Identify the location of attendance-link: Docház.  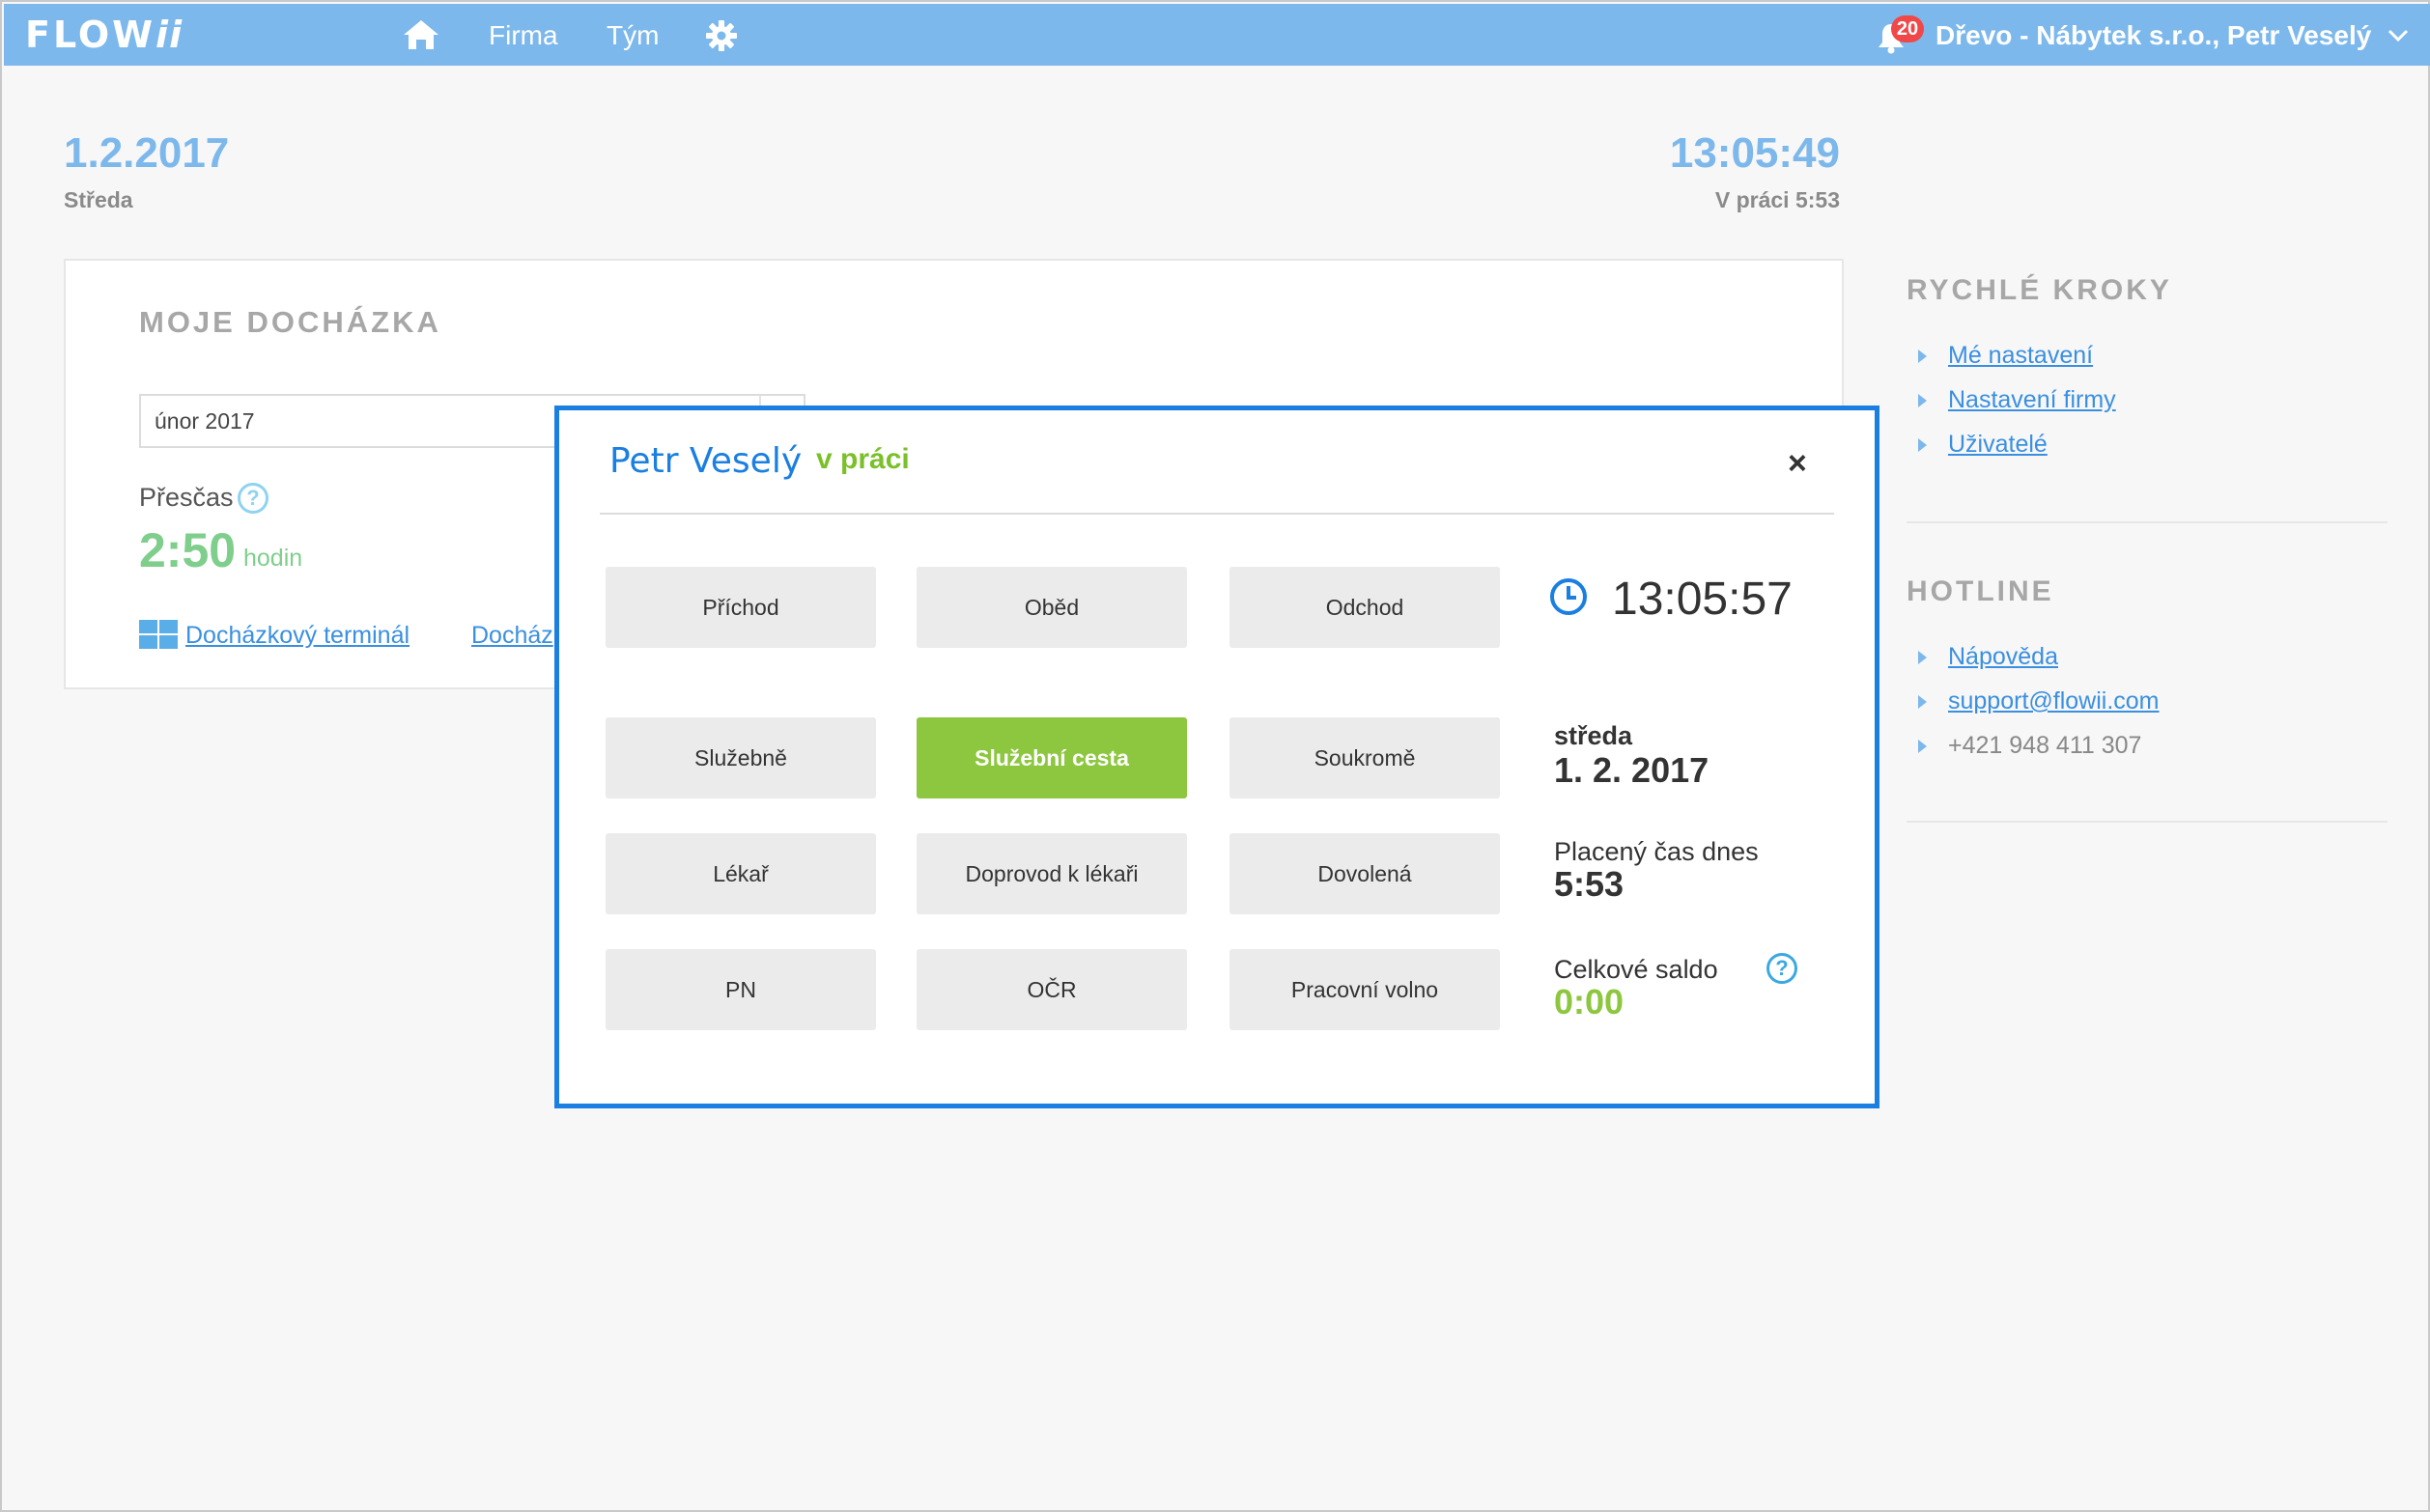
(512, 636).